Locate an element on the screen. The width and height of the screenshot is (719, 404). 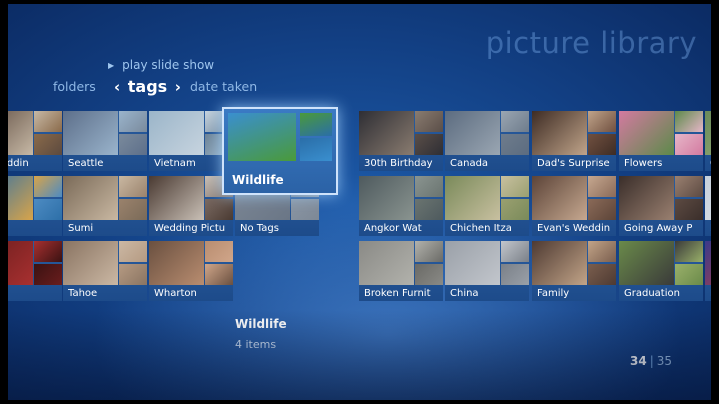
tag-tile-label: K is located at coordinates (710, 293).